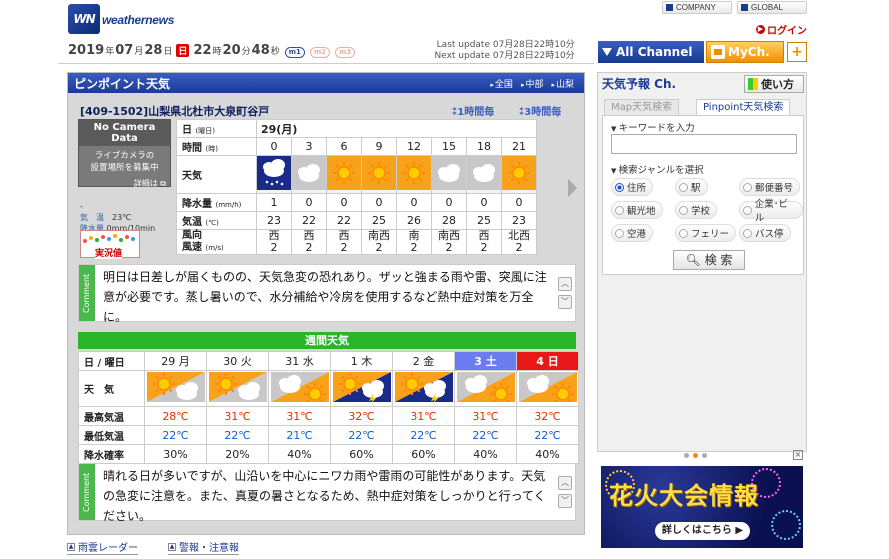  I want to click on logo-mark: WN, so click(84, 19).